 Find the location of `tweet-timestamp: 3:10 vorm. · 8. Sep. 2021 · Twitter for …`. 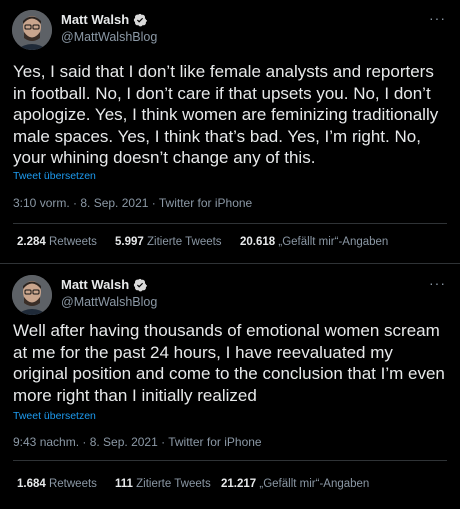

tweet-timestamp: 3:10 vorm. · 8. Sep. 2021 · Twitter for … is located at coordinates (132, 203).